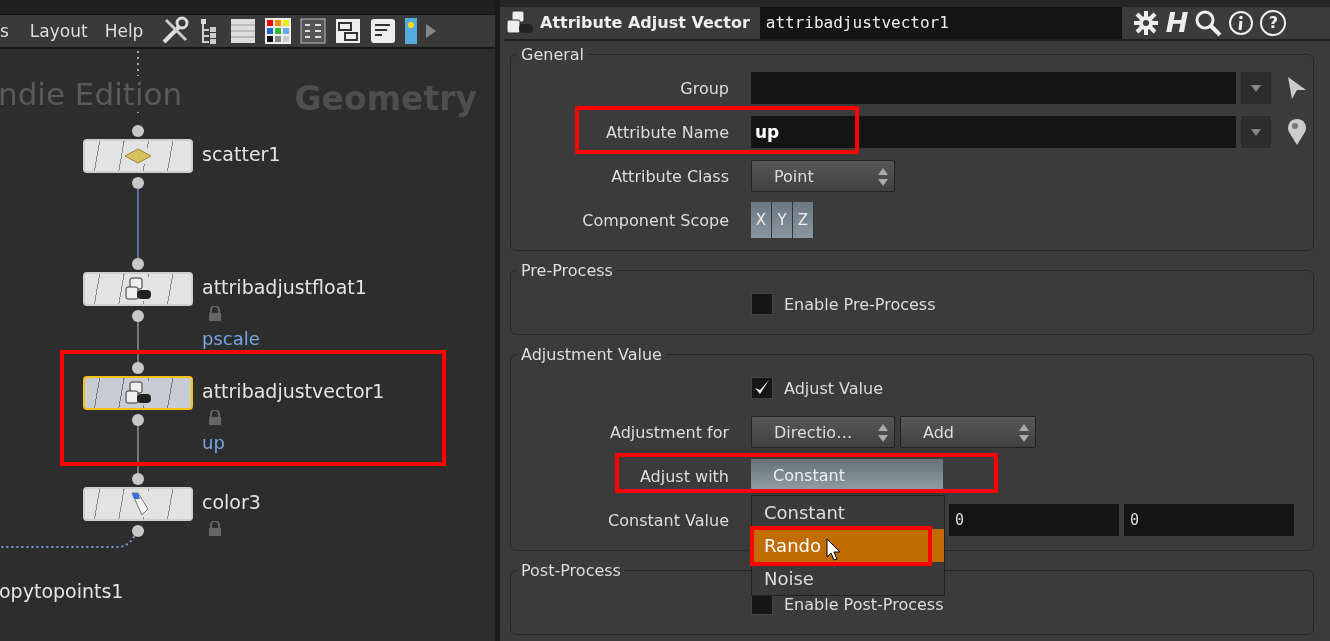 This screenshot has width=1330, height=641. What do you see at coordinates (383, 31) in the screenshot?
I see `notes-icon` at bounding box center [383, 31].